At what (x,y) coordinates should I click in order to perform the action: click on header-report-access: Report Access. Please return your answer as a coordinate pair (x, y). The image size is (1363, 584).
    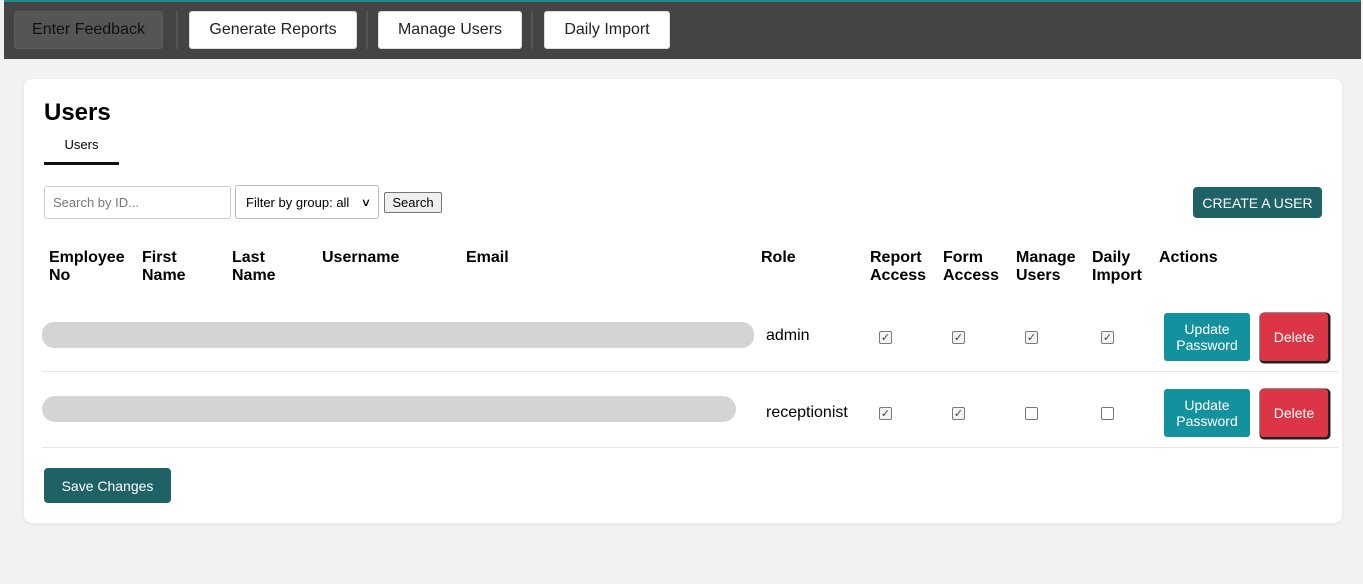
    Looking at the image, I should click on (898, 266).